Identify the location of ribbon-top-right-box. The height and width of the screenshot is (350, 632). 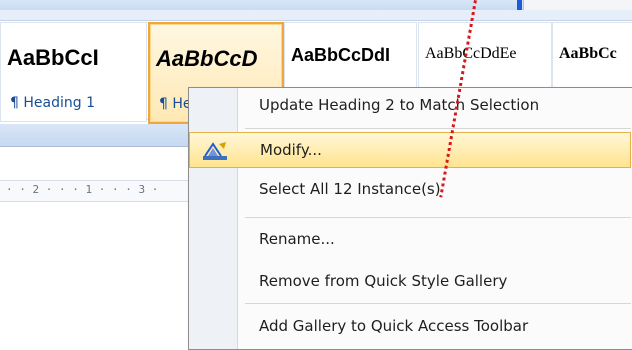
(577, 5).